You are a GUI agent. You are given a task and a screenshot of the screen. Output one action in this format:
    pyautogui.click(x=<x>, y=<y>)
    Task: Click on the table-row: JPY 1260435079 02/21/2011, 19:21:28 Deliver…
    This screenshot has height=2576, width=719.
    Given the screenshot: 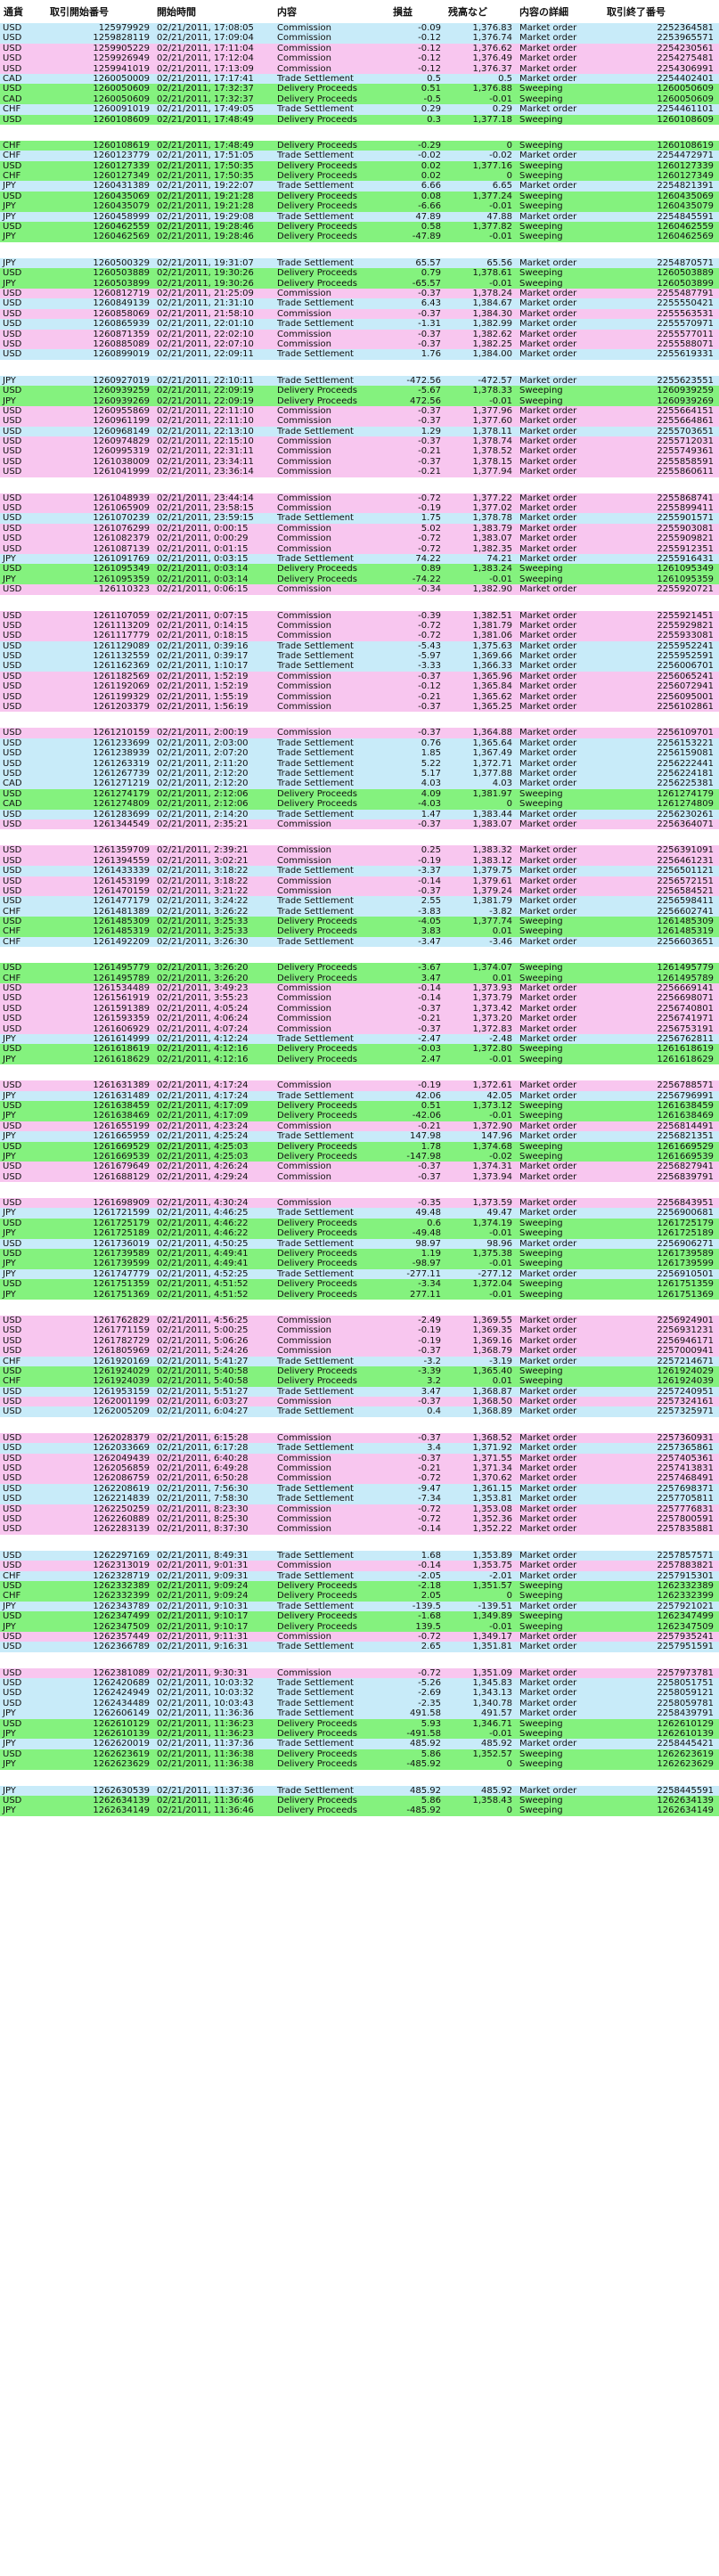 What is the action you would take?
    pyautogui.click(x=360, y=207)
    